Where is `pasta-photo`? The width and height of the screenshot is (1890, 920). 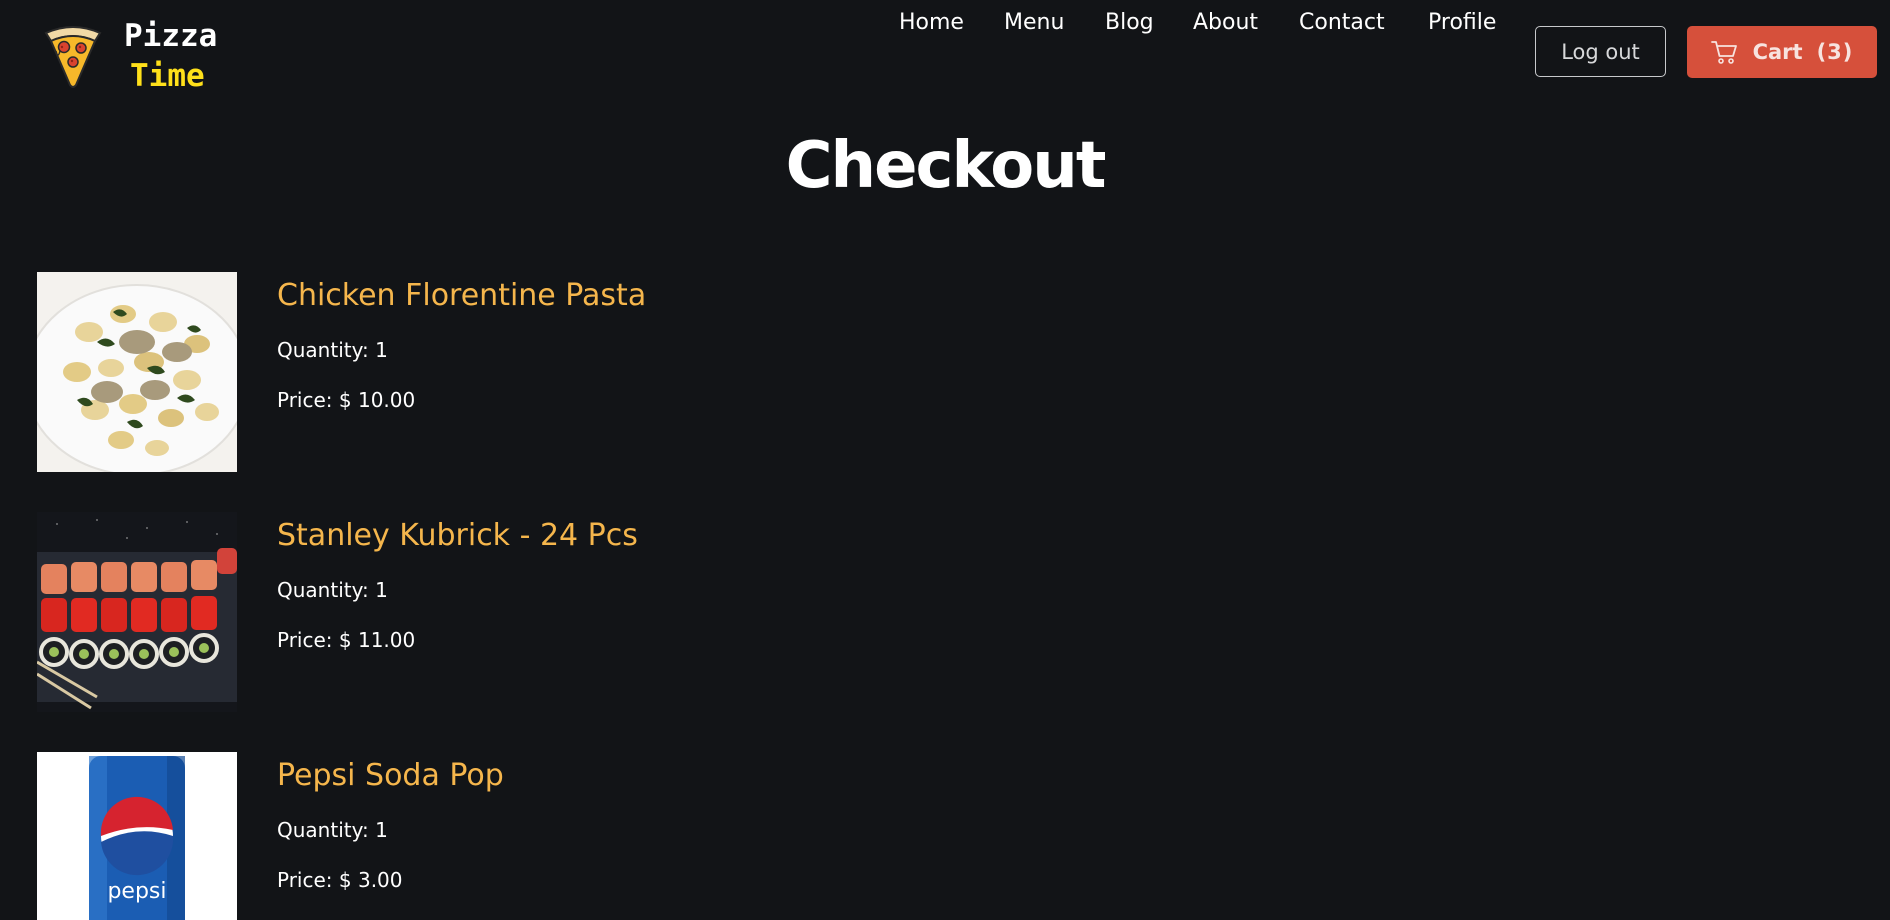
pasta-photo is located at coordinates (137, 372).